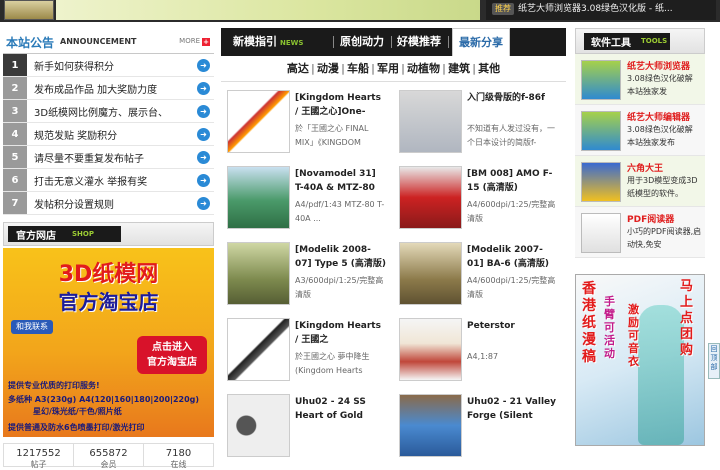 The width and height of the screenshot is (720, 470). What do you see at coordinates (112, 157) in the screenshot?
I see `announcement-link: 请尽量不要重复发布帖子` at bounding box center [112, 157].